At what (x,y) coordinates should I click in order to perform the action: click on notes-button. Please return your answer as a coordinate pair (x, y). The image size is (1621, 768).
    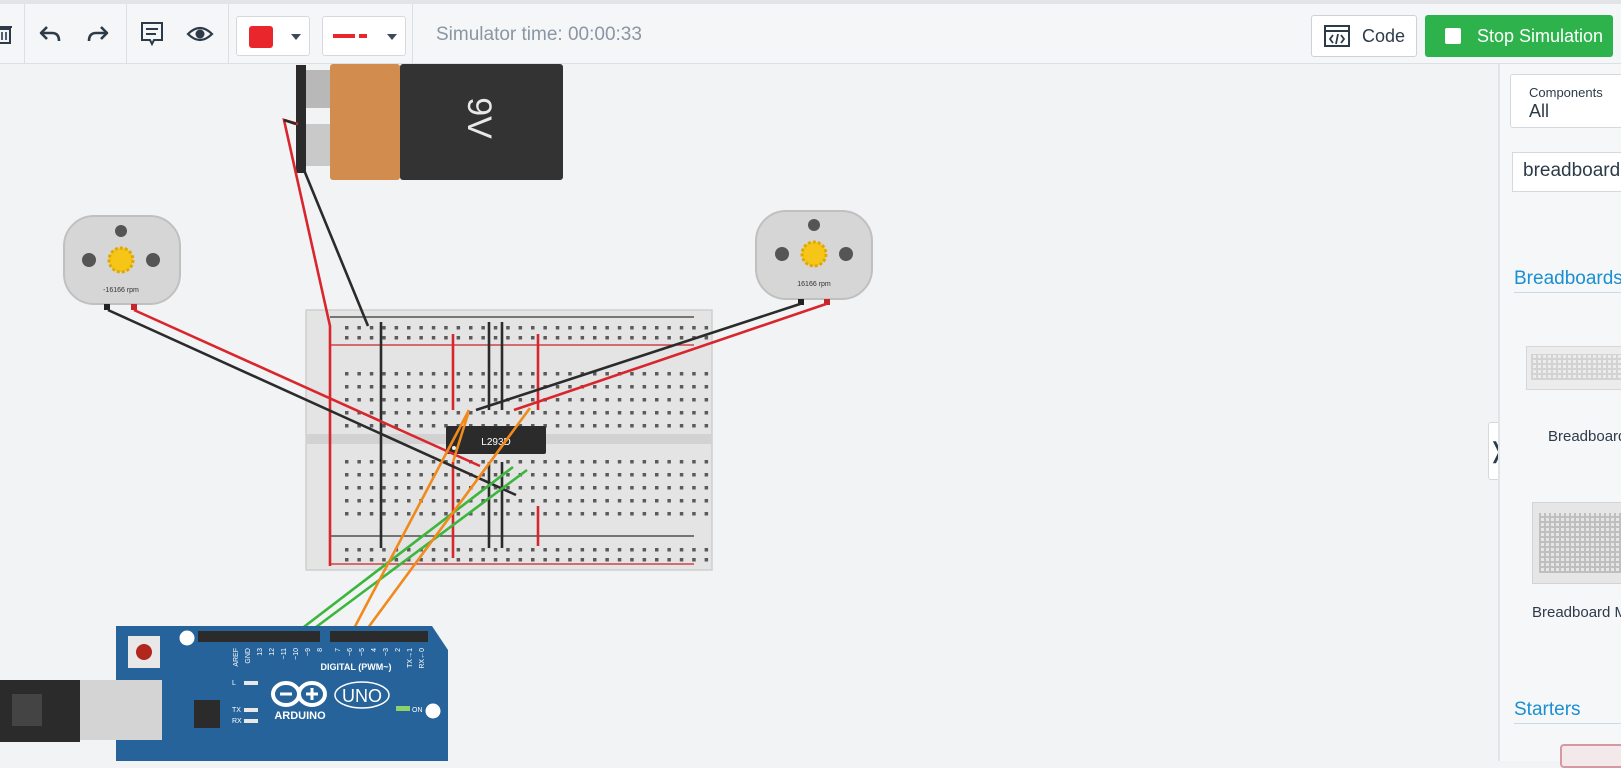
    Looking at the image, I should click on (152, 34).